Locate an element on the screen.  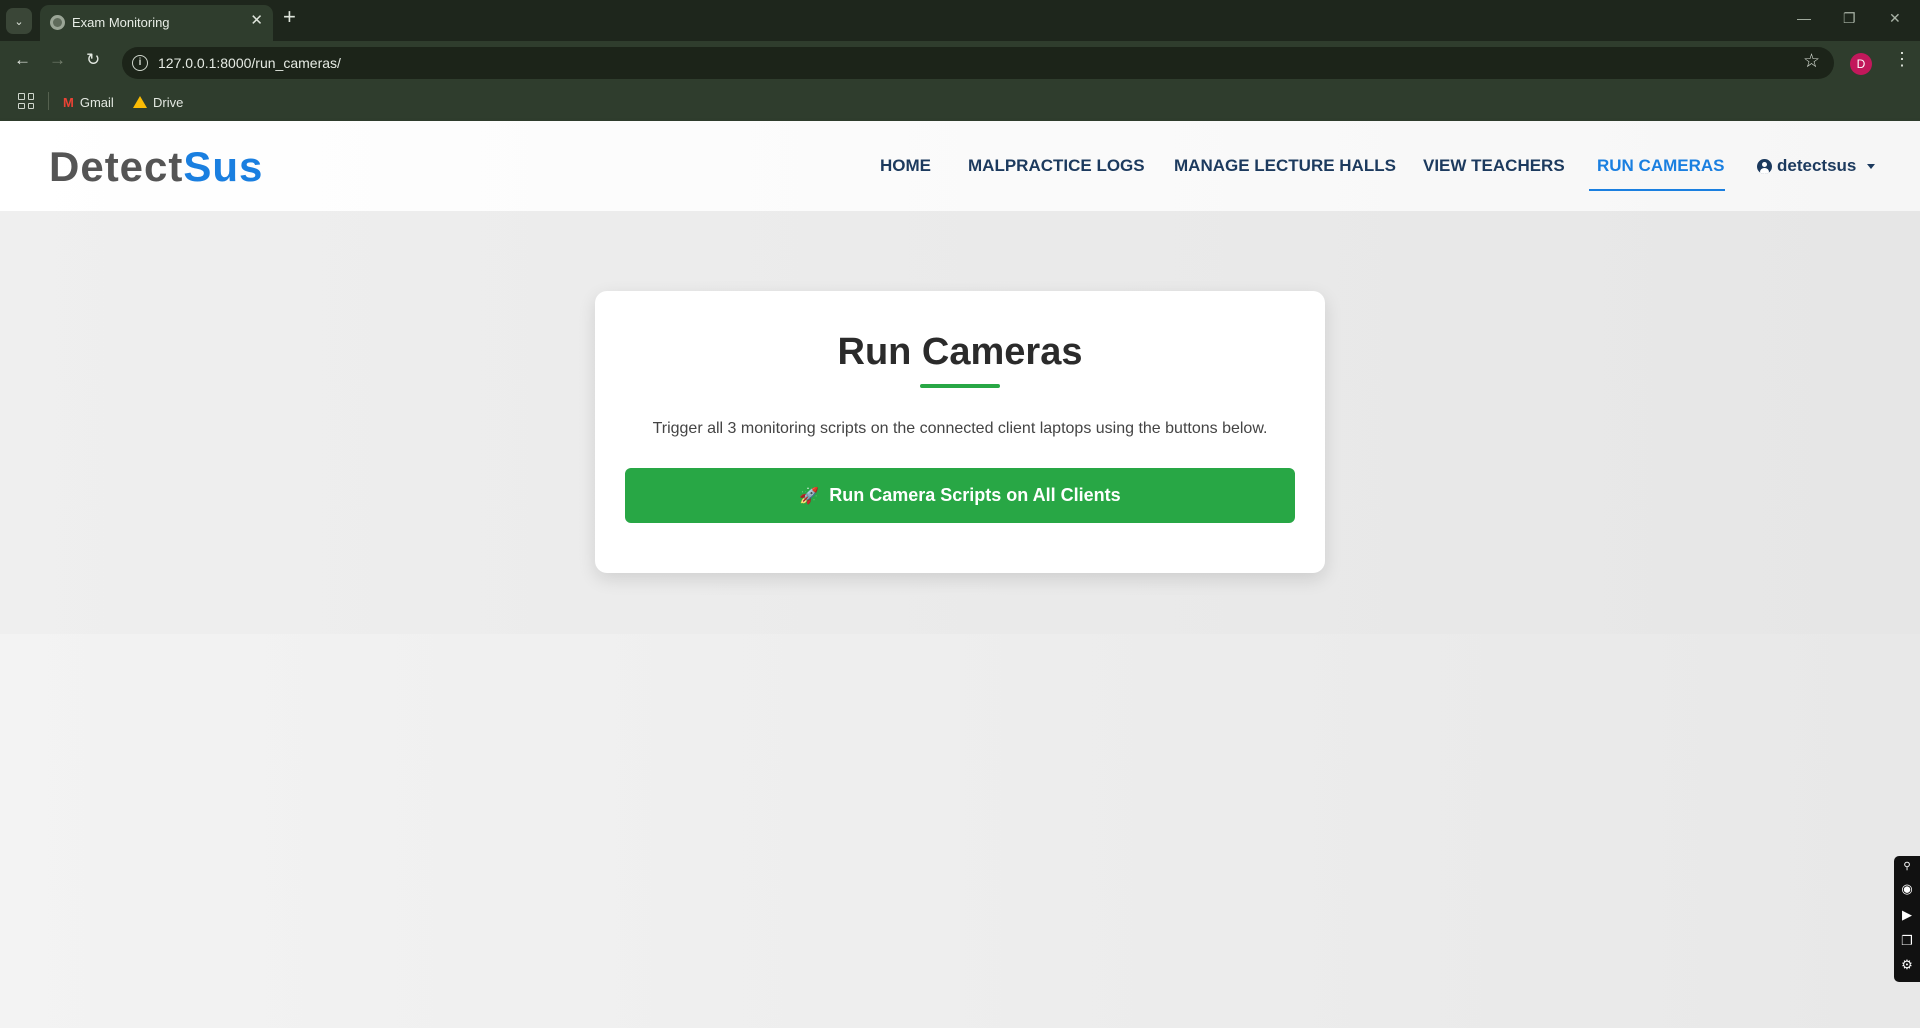
reload-icon: ↻ is located at coordinates (93, 59).